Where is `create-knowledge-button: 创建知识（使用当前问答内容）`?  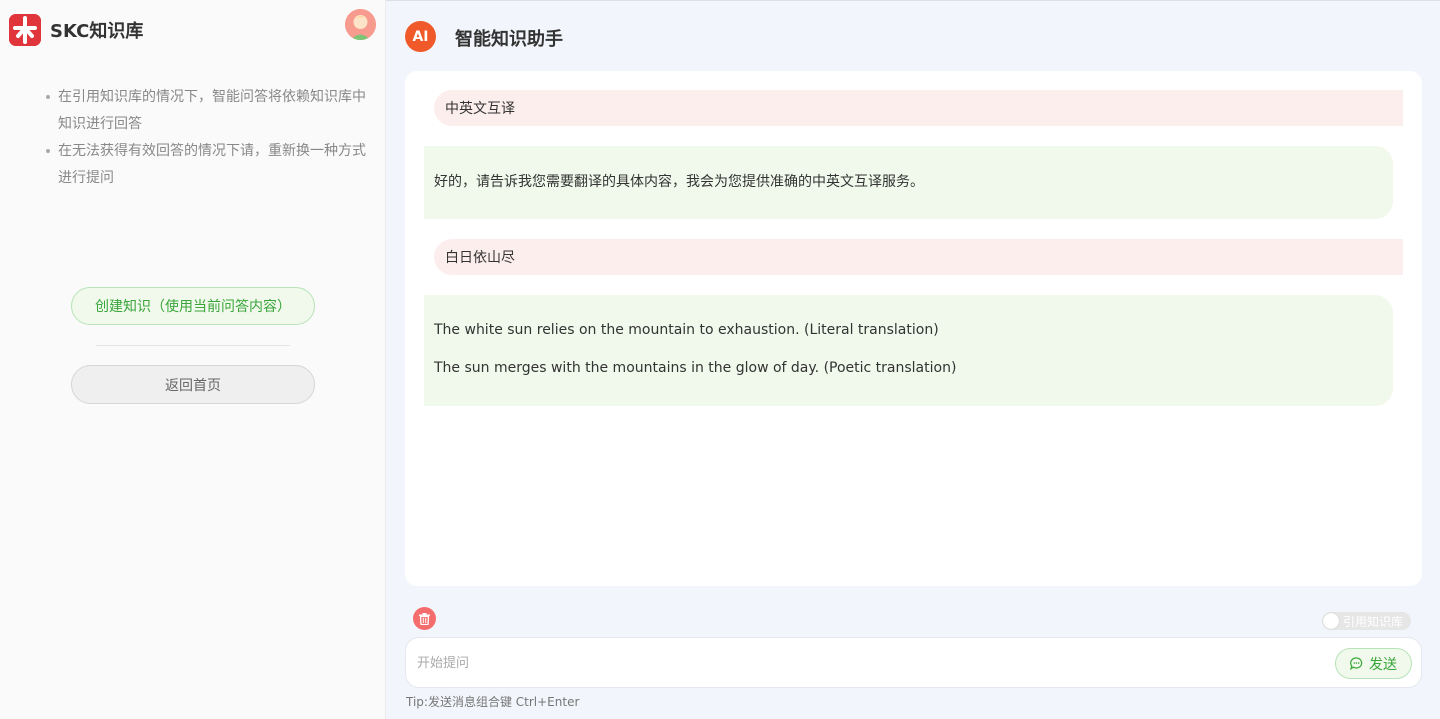
create-knowledge-button: 创建知识（使用当前问答内容） is located at coordinates (193, 306).